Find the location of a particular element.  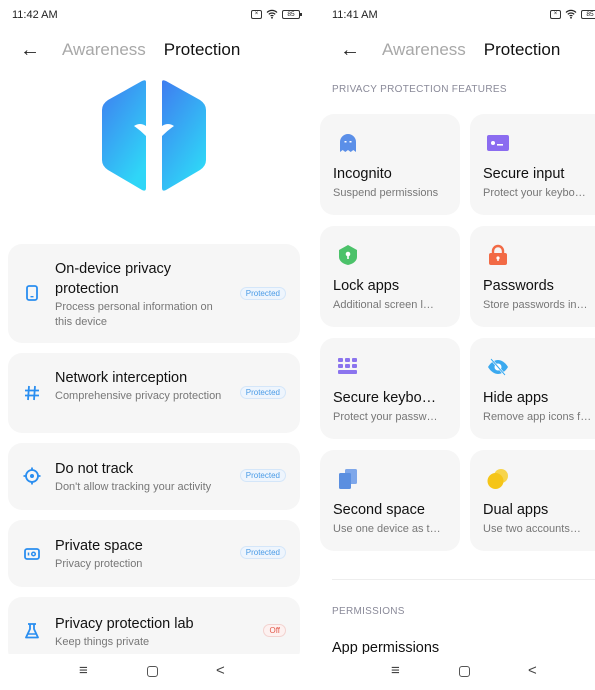

flask-icon is located at coordinates (32, 631).